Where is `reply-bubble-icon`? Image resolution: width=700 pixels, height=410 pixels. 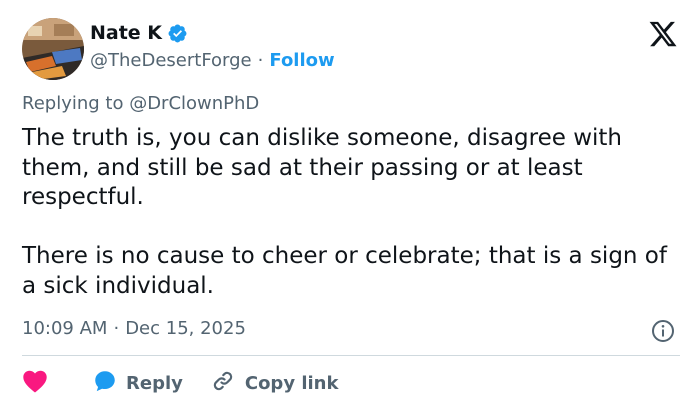 reply-bubble-icon is located at coordinates (105, 383).